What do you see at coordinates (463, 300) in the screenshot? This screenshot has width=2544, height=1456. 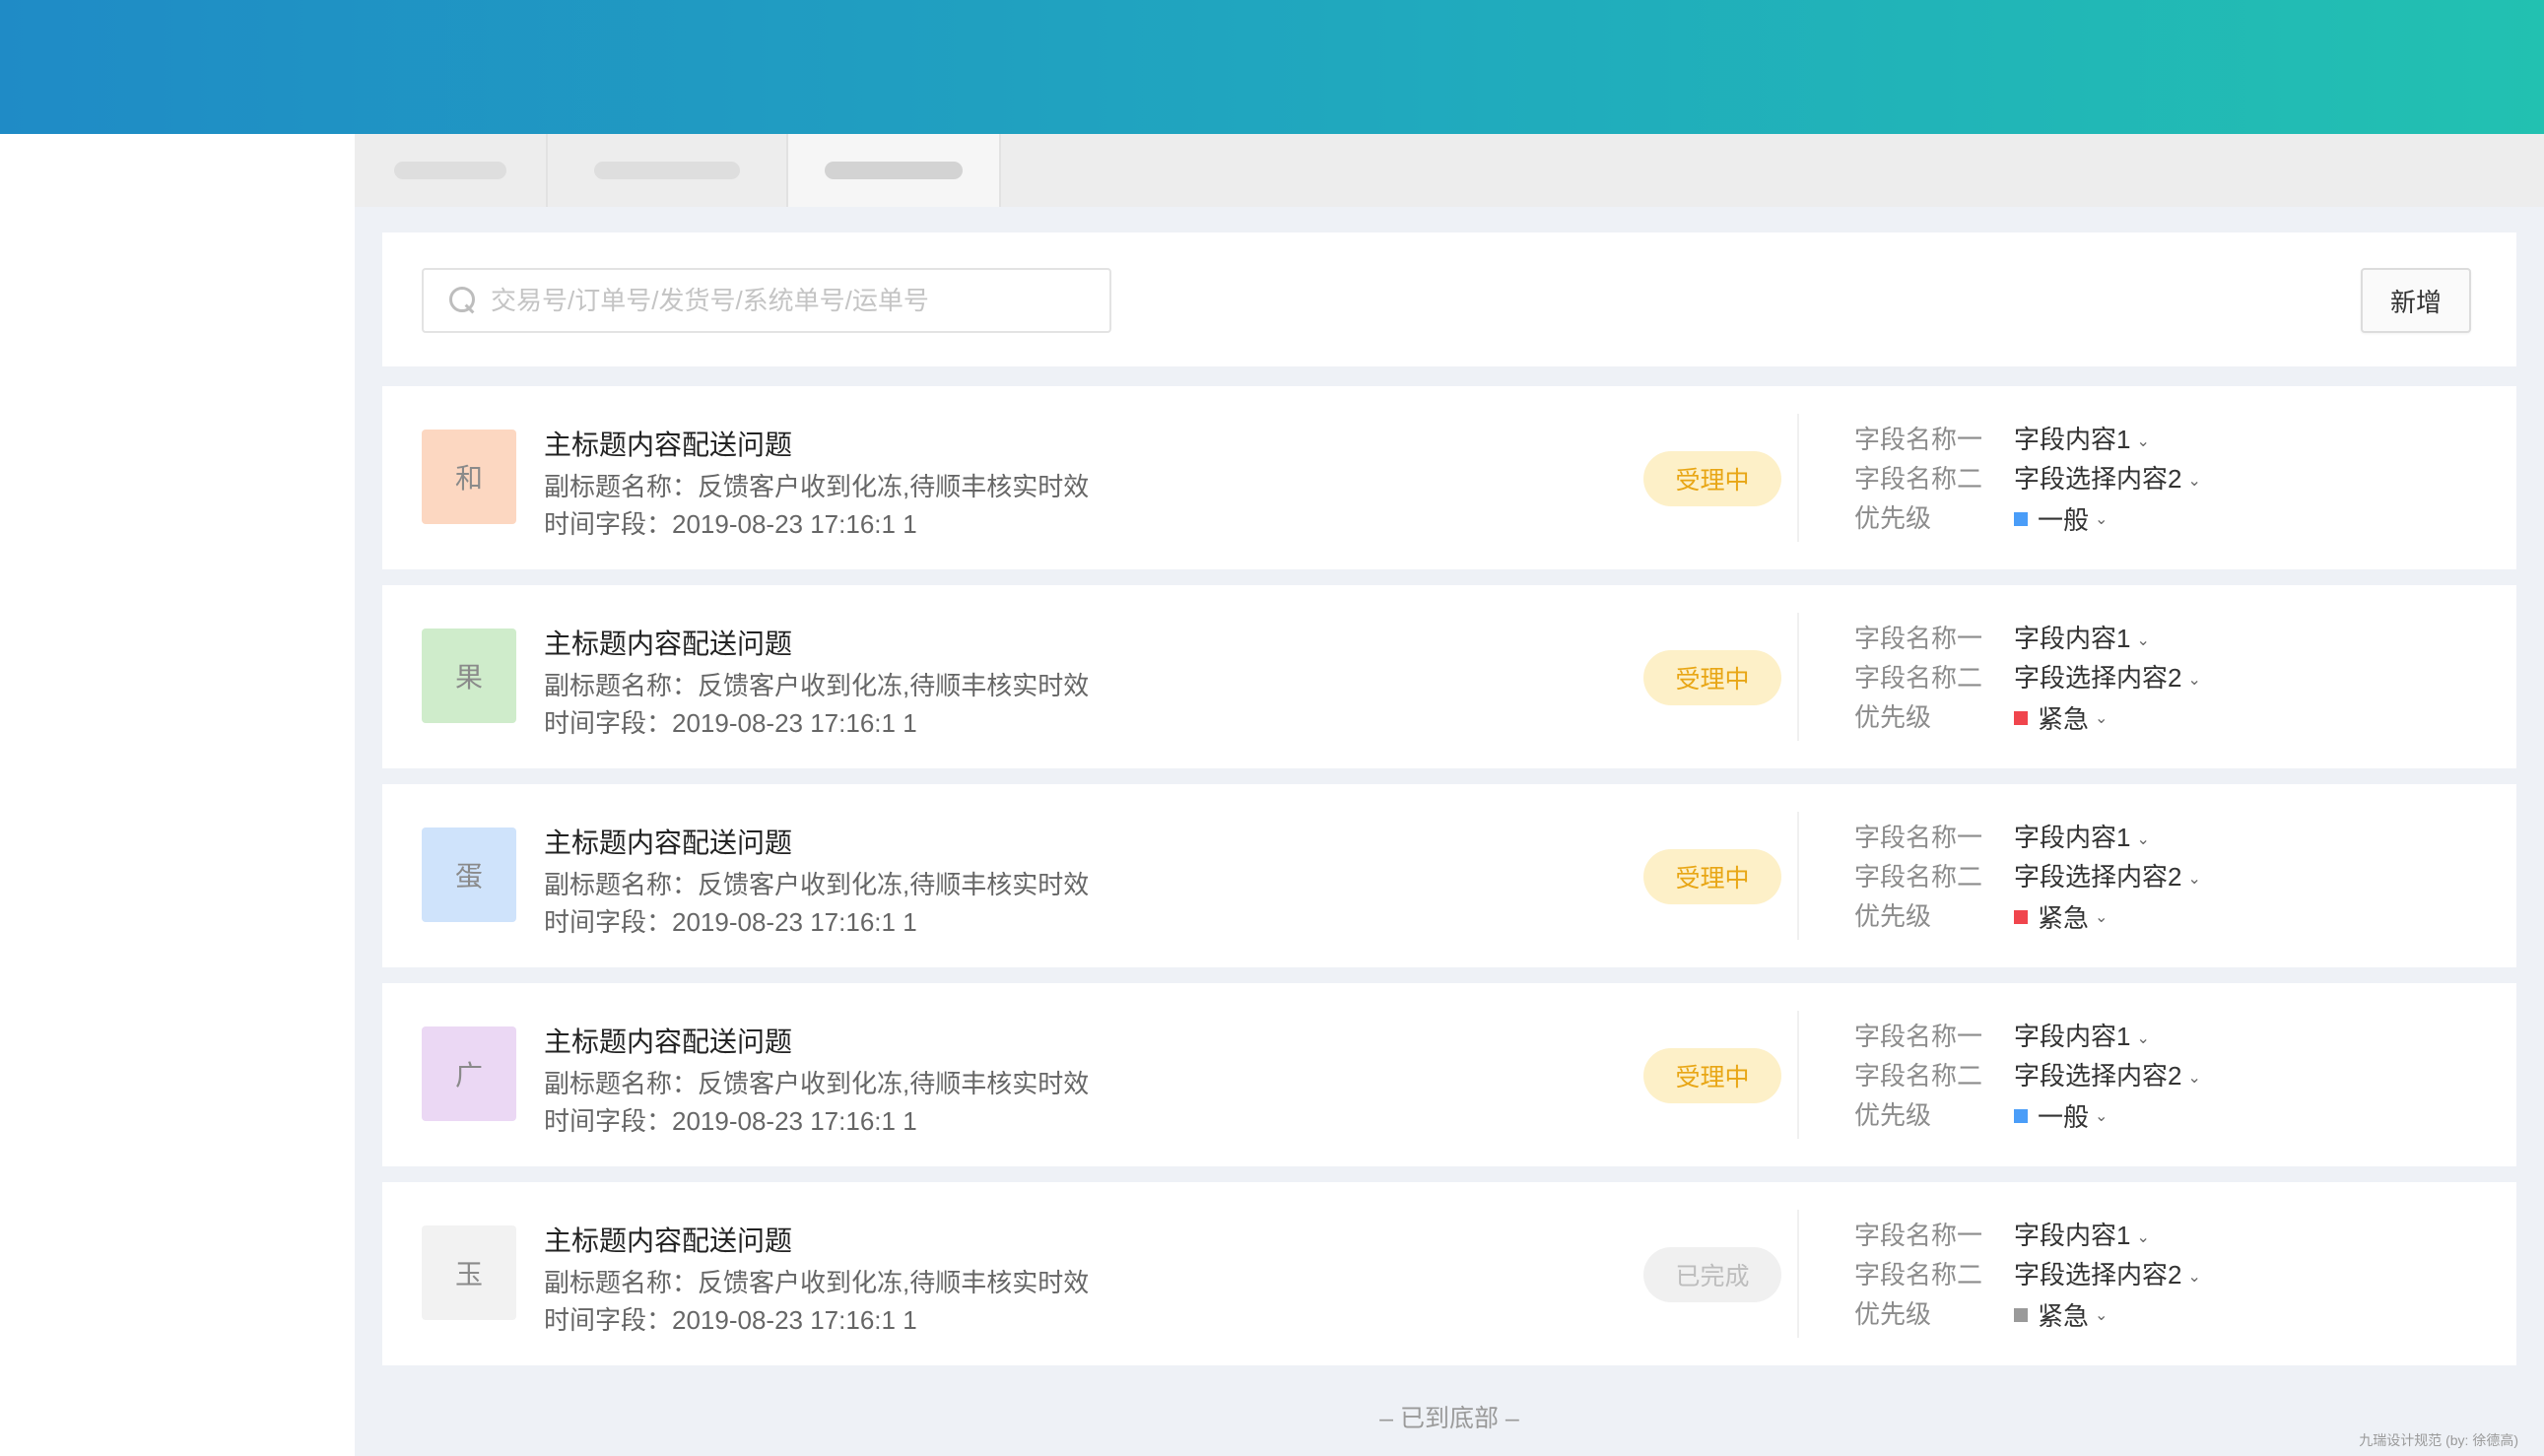 I see `search-icon` at bounding box center [463, 300].